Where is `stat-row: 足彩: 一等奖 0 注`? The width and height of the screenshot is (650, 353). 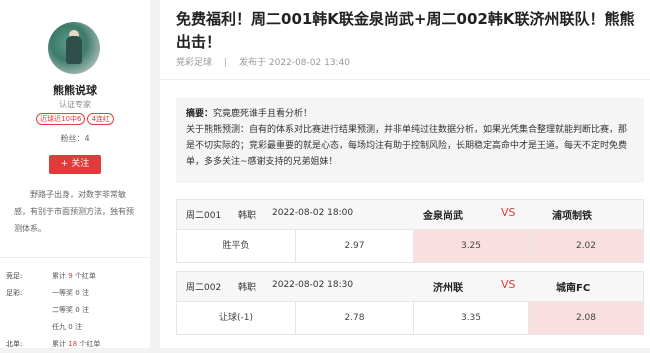 stat-row: 足彩: 一等奖 0 注 is located at coordinates (76, 293).